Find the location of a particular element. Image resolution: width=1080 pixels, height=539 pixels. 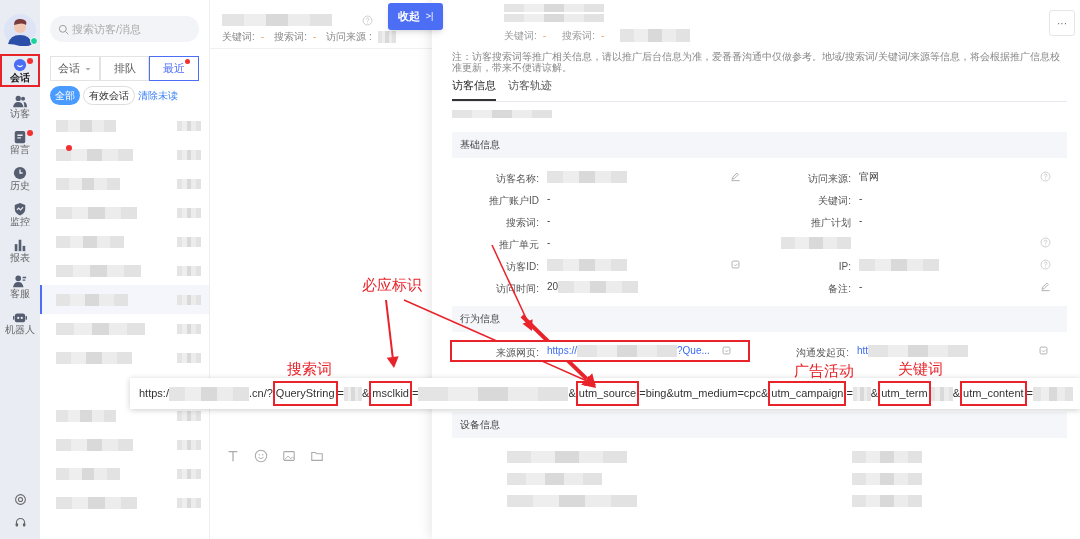

url-link: htt is located at coordinates (863, 350).